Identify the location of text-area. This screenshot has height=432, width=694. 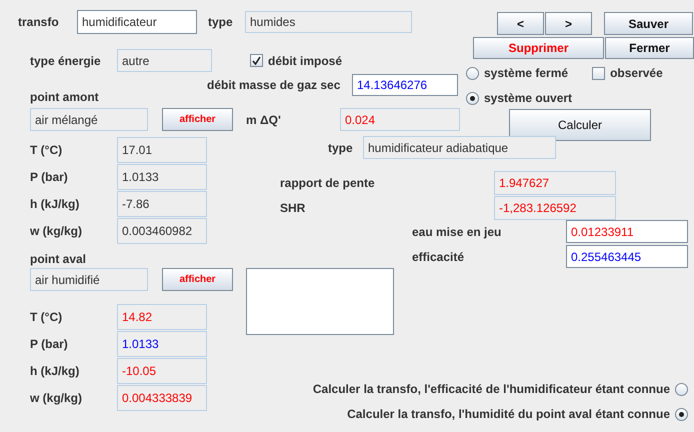
(320, 301).